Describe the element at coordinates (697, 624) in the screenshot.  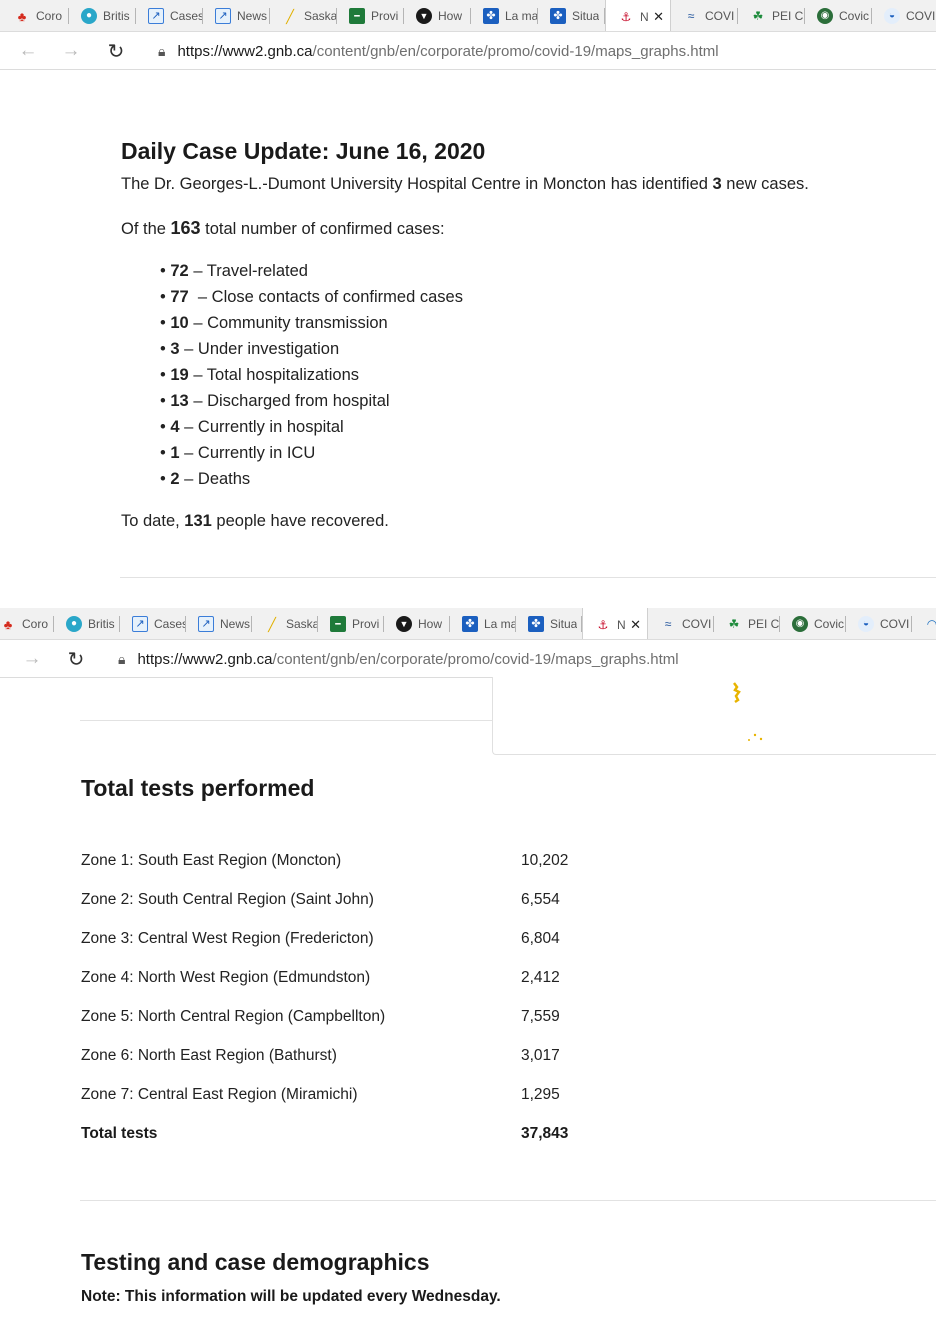
I see `tab-title: COVI` at that location.